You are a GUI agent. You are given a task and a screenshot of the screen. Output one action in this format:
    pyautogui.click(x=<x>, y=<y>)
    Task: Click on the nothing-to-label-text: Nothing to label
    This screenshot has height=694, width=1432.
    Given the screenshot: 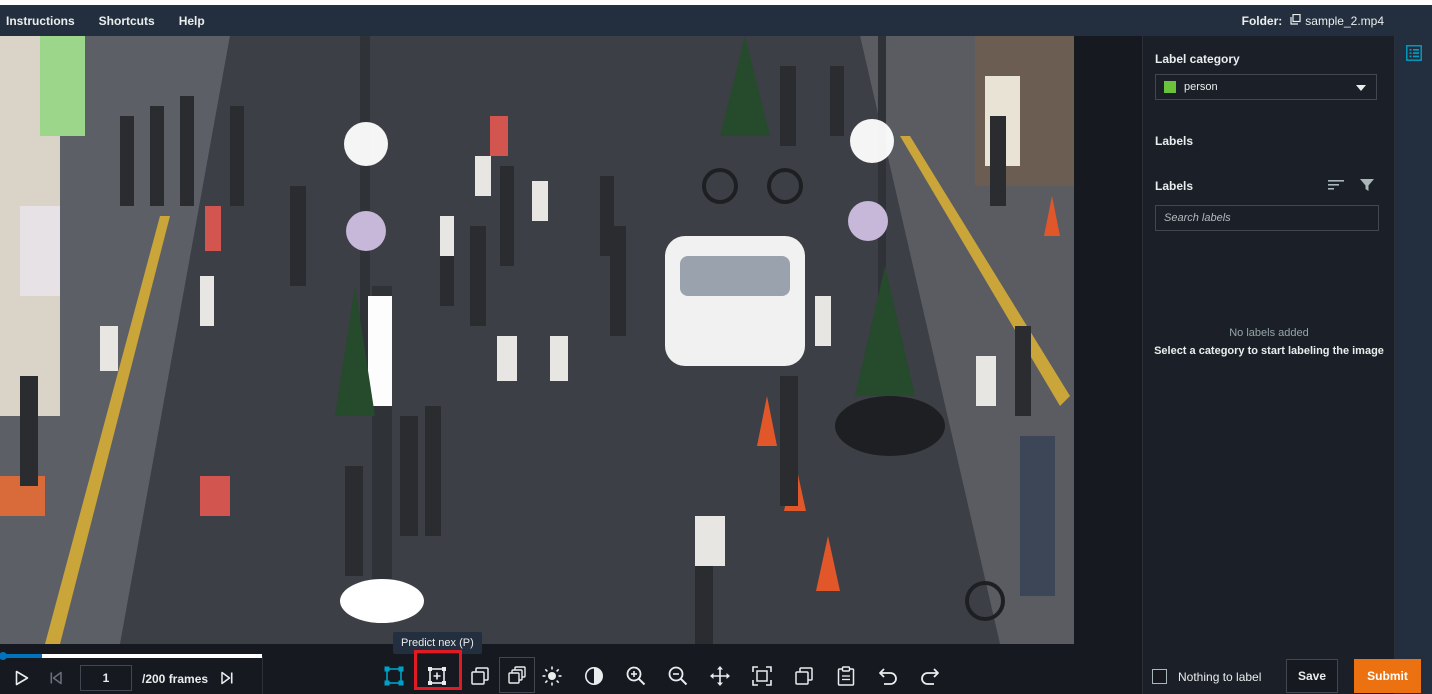 What is the action you would take?
    pyautogui.click(x=1220, y=676)
    